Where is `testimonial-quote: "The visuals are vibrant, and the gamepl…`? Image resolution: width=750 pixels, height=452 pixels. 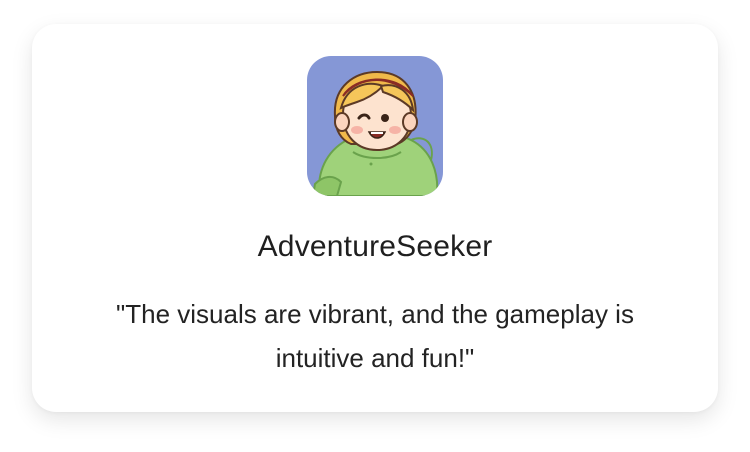 testimonial-quote: "The visuals are vibrant, and the gamepl… is located at coordinates (375, 336).